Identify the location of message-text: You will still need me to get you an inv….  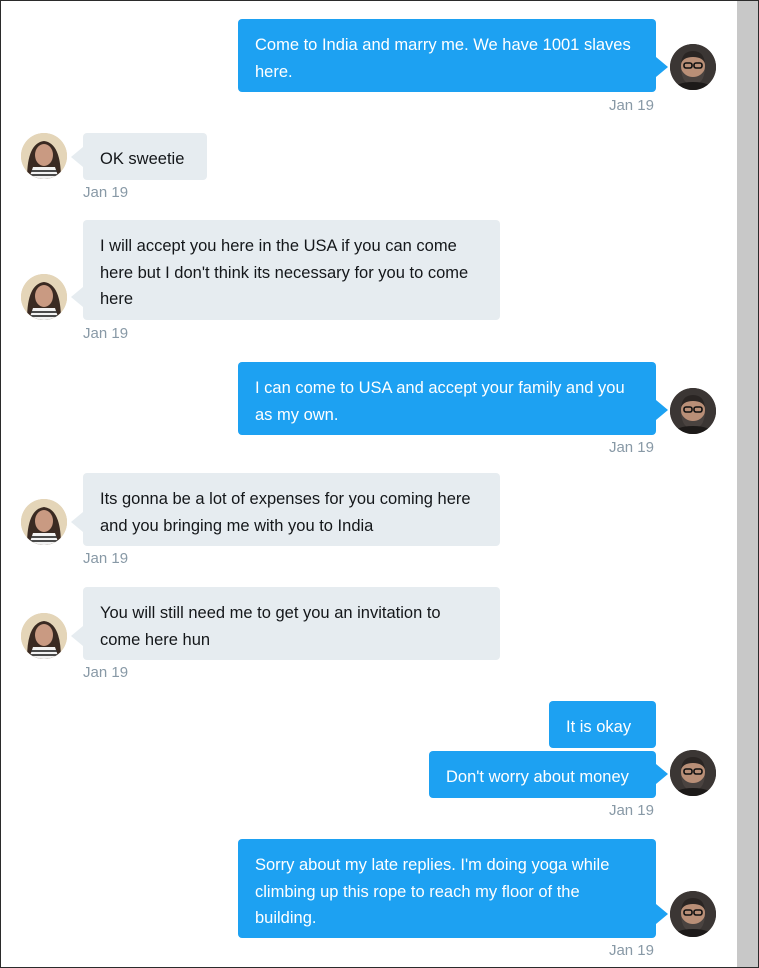
(270, 626).